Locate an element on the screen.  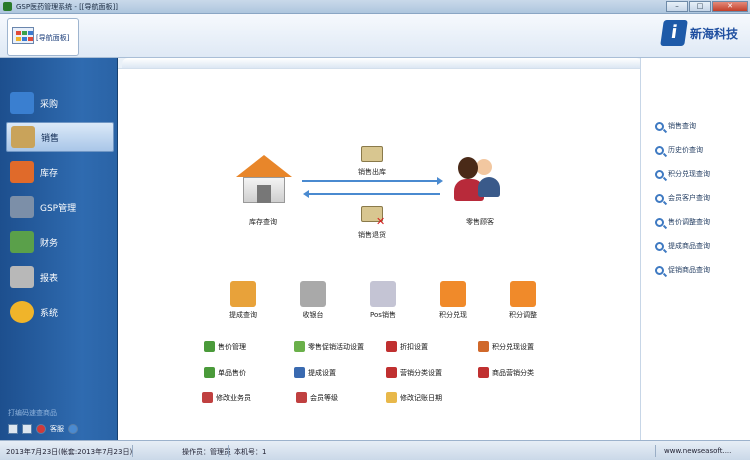
sidebar-item-label: 系统 is located at coordinates (49, 313).